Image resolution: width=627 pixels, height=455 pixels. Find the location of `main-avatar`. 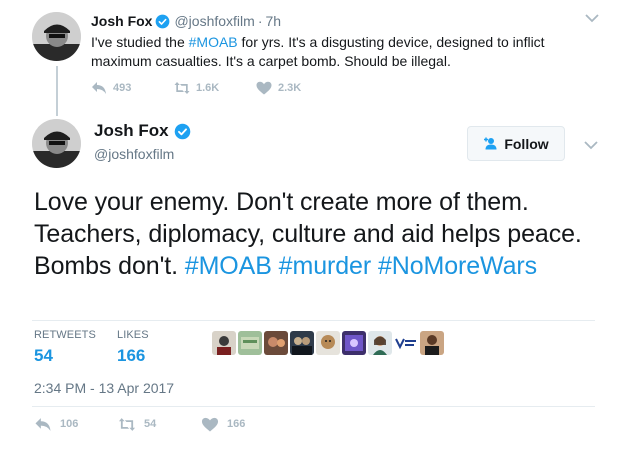

main-avatar is located at coordinates (56, 143).